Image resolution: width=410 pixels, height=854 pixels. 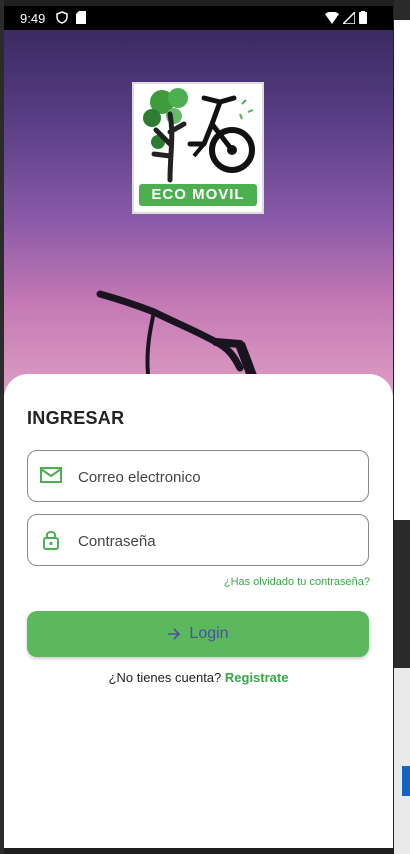 I want to click on background-panel, so click(x=402, y=270).